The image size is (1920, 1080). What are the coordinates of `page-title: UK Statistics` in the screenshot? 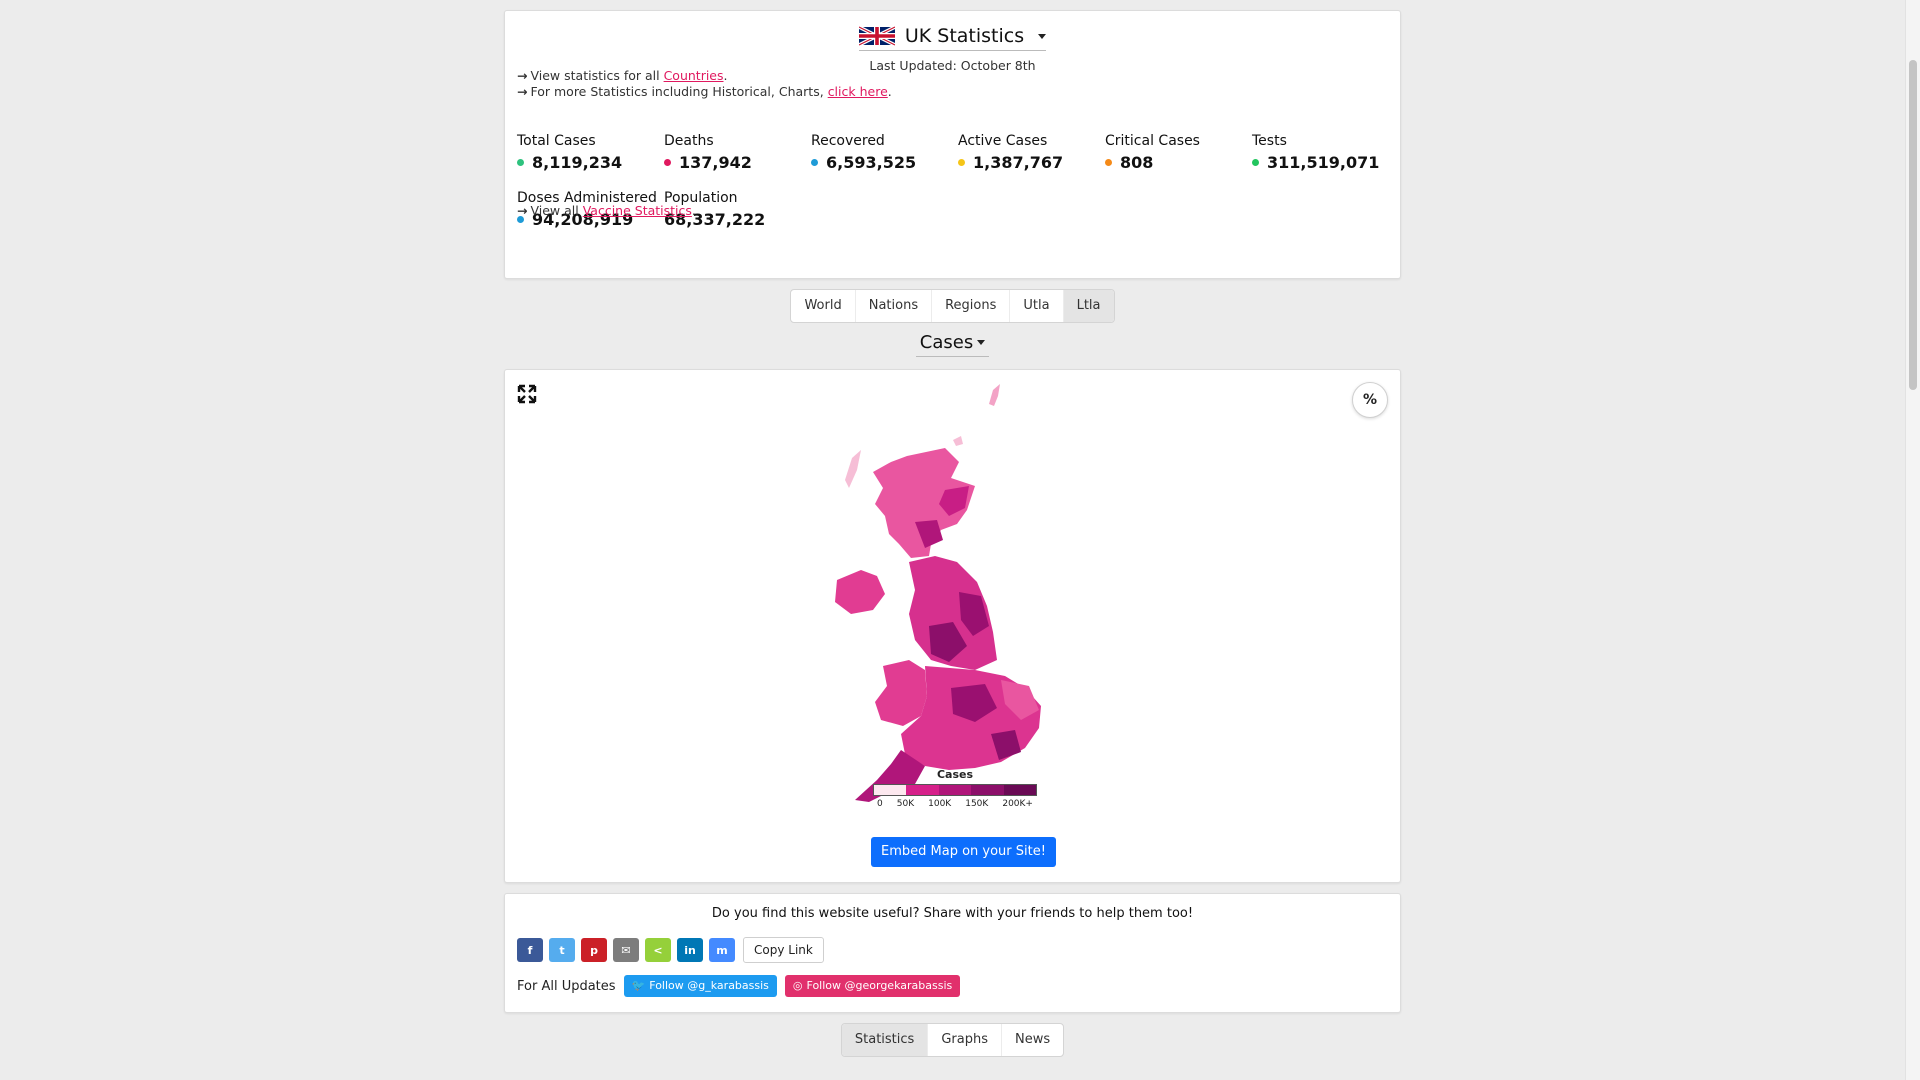 It's located at (964, 36).